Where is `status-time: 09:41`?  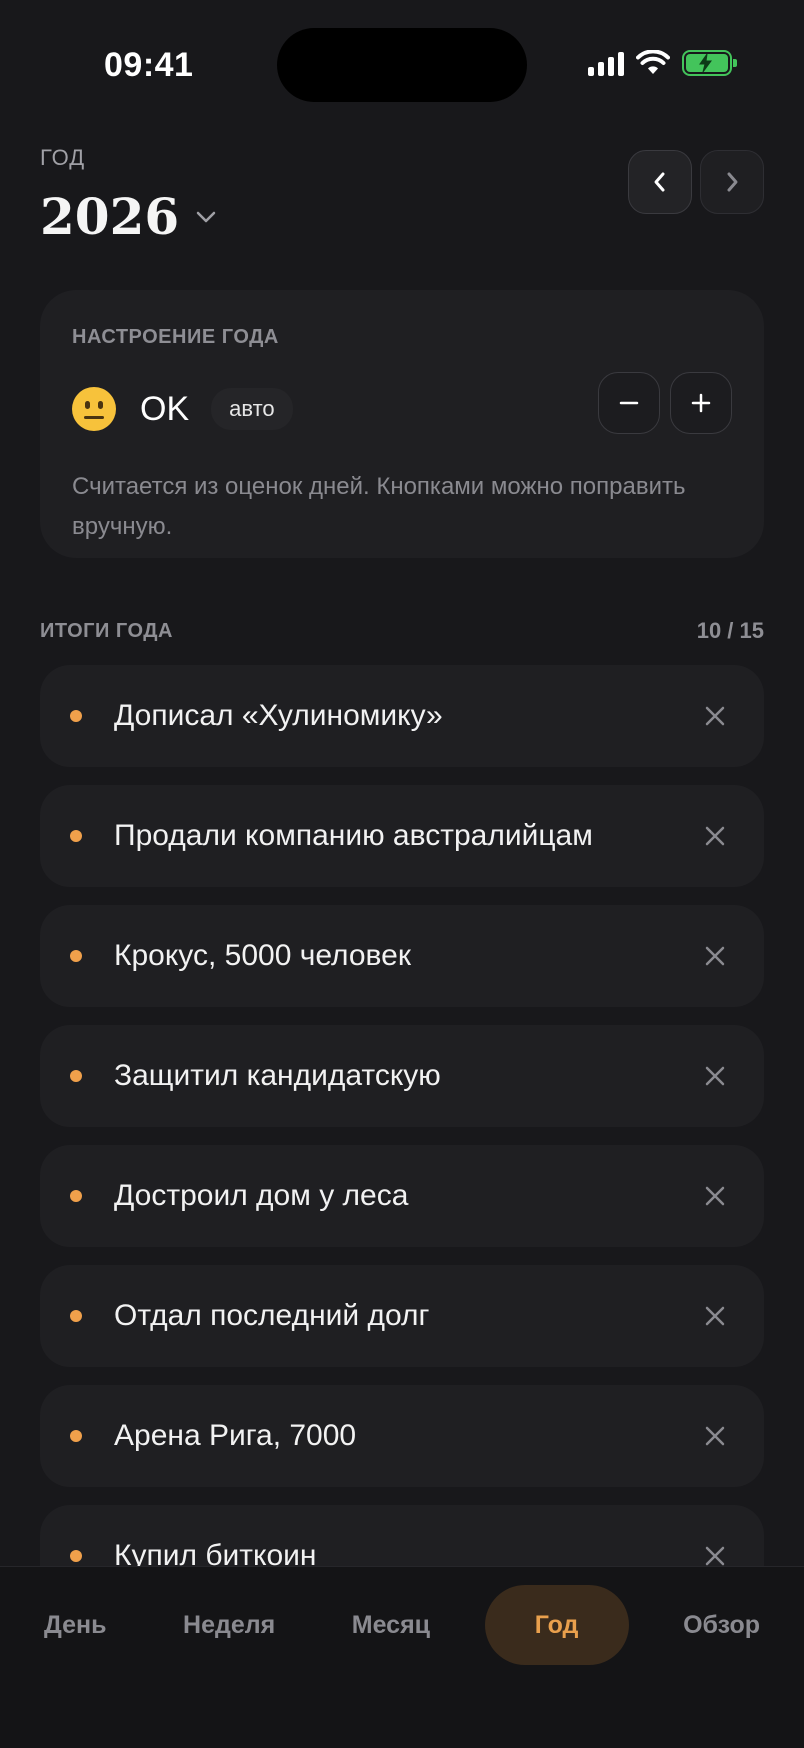
status-time: 09:41 is located at coordinates (149, 65).